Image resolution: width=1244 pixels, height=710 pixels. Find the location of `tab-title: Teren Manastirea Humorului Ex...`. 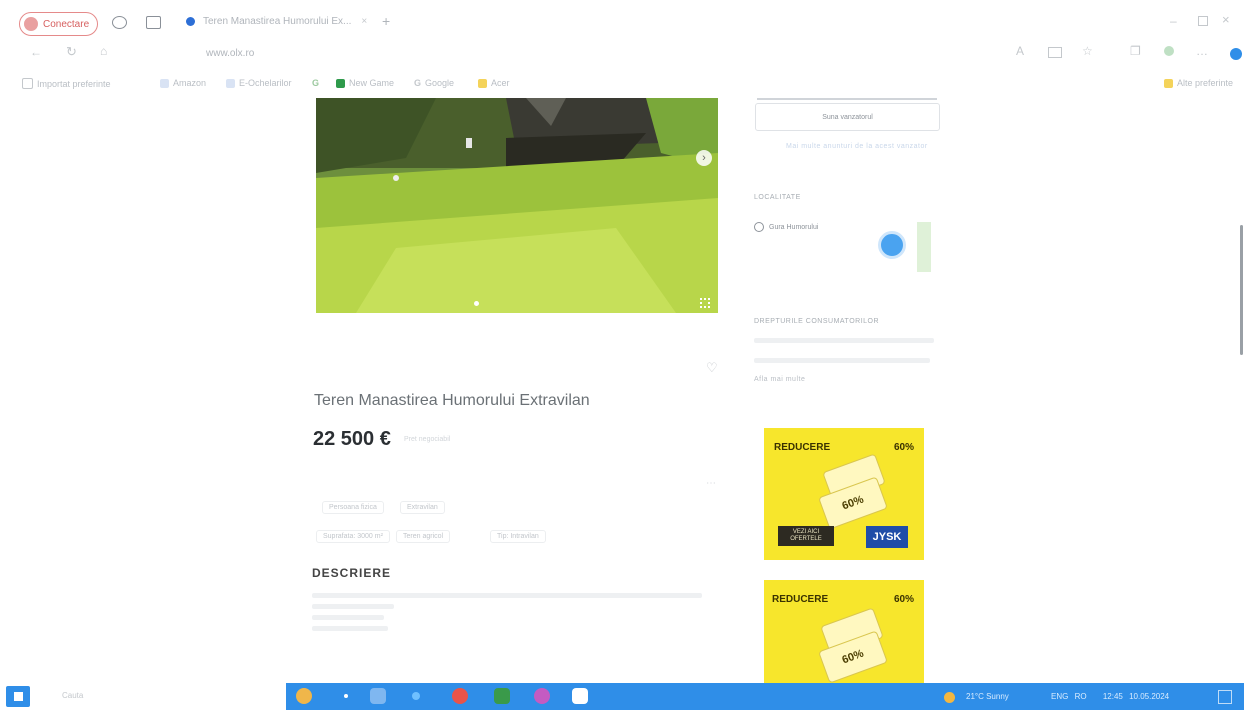

tab-title: Teren Manastirea Humorului Ex... is located at coordinates (277, 21).